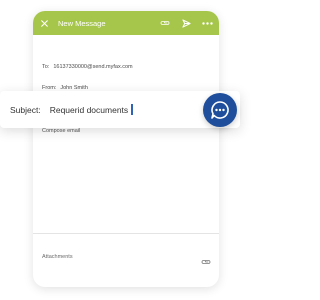 This screenshot has height=300, width=320. I want to click on close-icon, so click(44, 23).